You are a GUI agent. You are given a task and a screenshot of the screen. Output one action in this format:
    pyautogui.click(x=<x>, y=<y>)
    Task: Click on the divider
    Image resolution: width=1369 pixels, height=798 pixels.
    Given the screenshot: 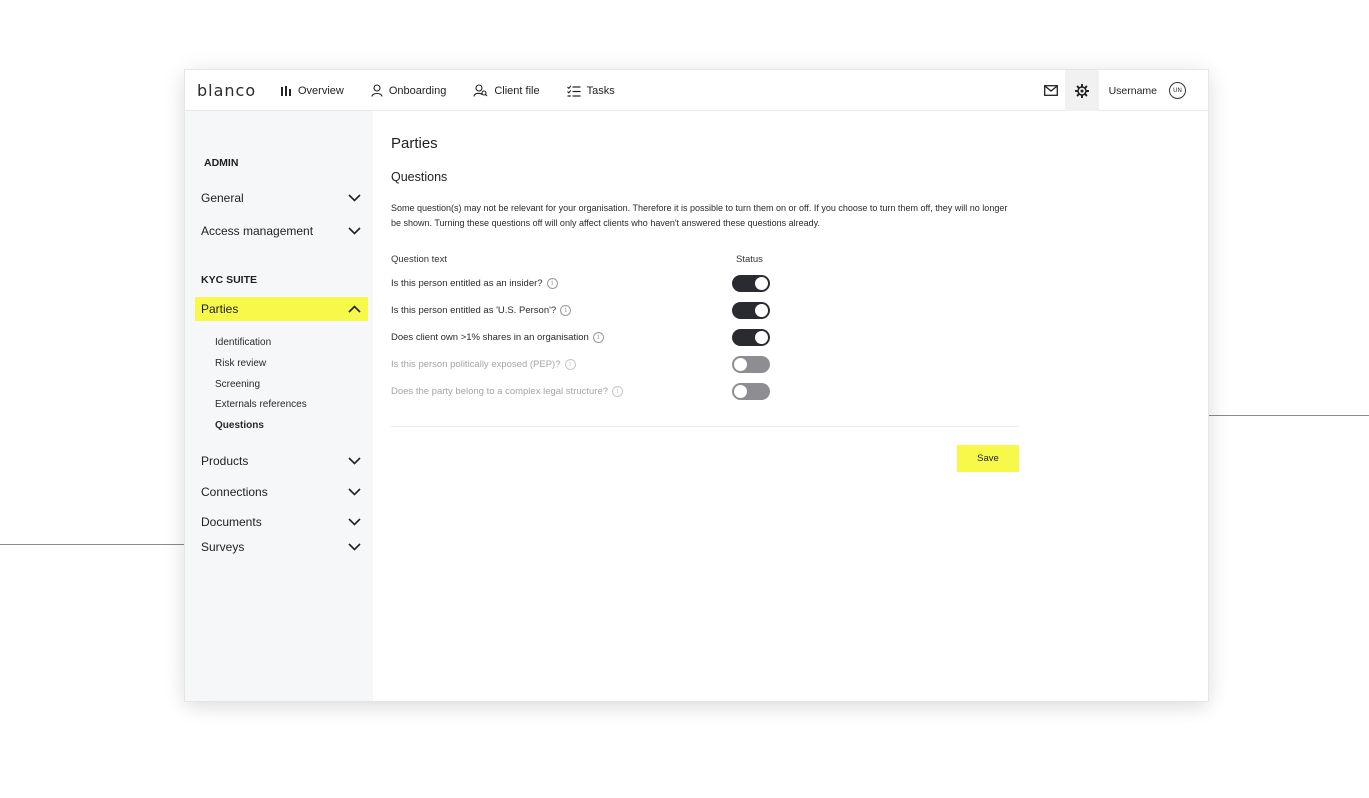 What is the action you would take?
    pyautogui.click(x=705, y=426)
    